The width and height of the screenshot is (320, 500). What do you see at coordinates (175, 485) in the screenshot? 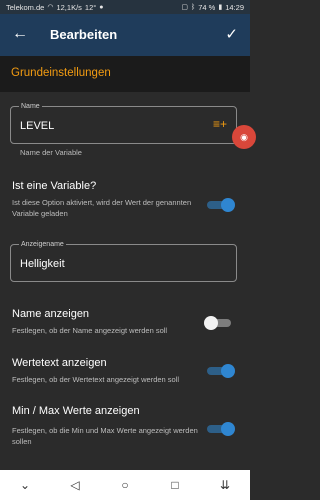
I see `nav-recents-icon: □` at bounding box center [175, 485].